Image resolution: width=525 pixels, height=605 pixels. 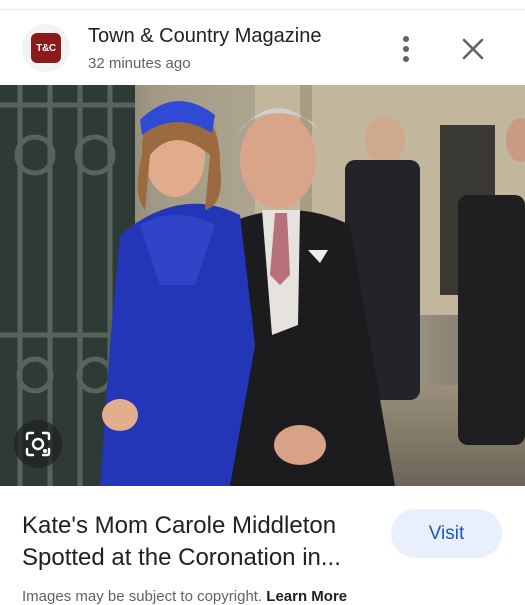 What do you see at coordinates (139, 63) in the screenshot?
I see `published-time: 32 minutes ago` at bounding box center [139, 63].